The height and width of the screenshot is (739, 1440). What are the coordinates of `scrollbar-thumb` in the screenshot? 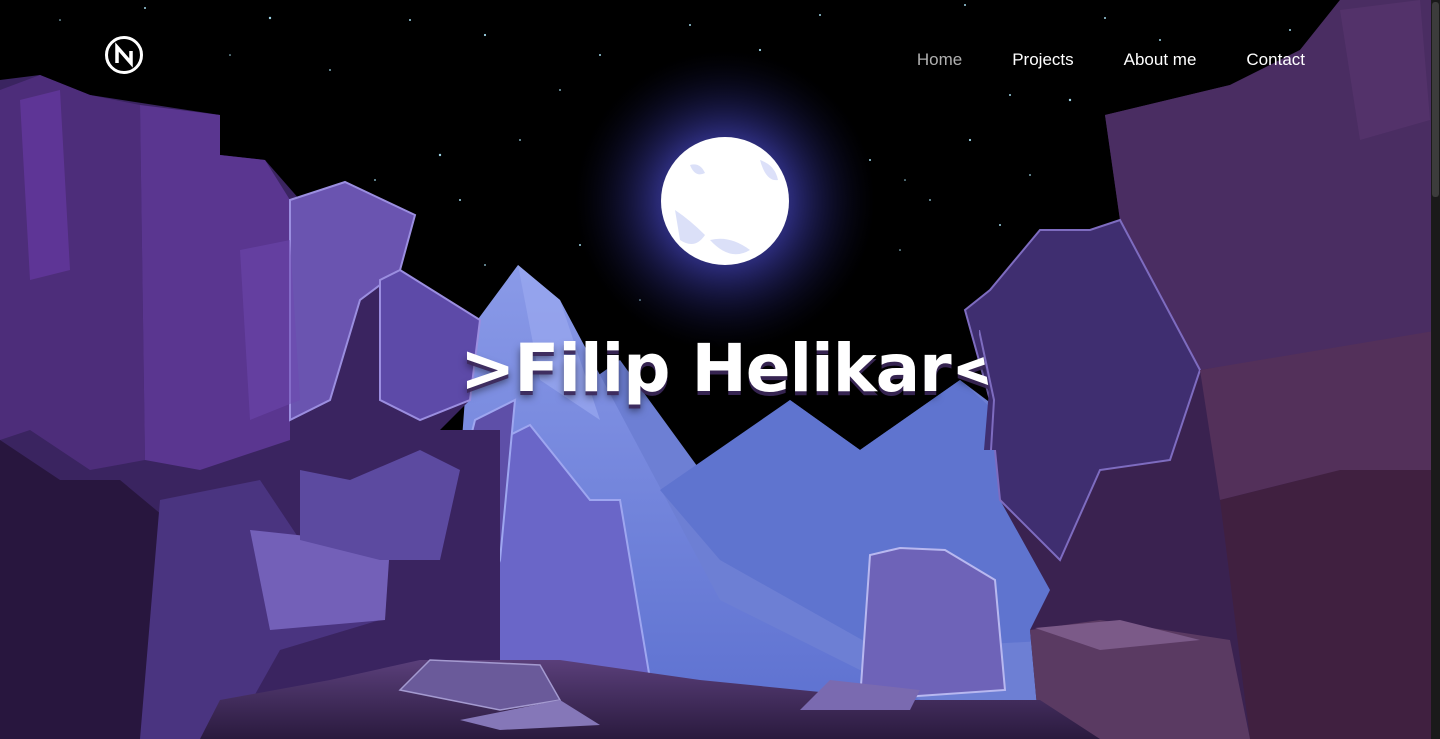 It's located at (1435, 99).